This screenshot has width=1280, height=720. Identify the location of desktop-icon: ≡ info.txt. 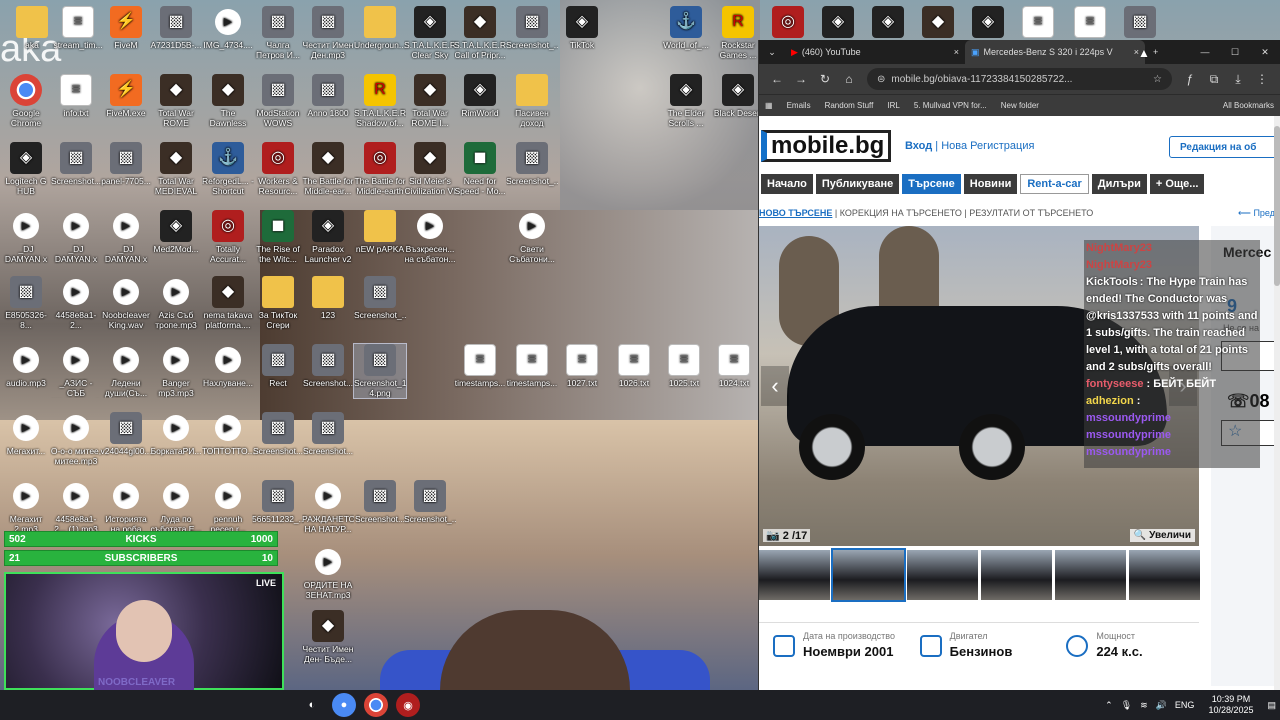
(76, 101).